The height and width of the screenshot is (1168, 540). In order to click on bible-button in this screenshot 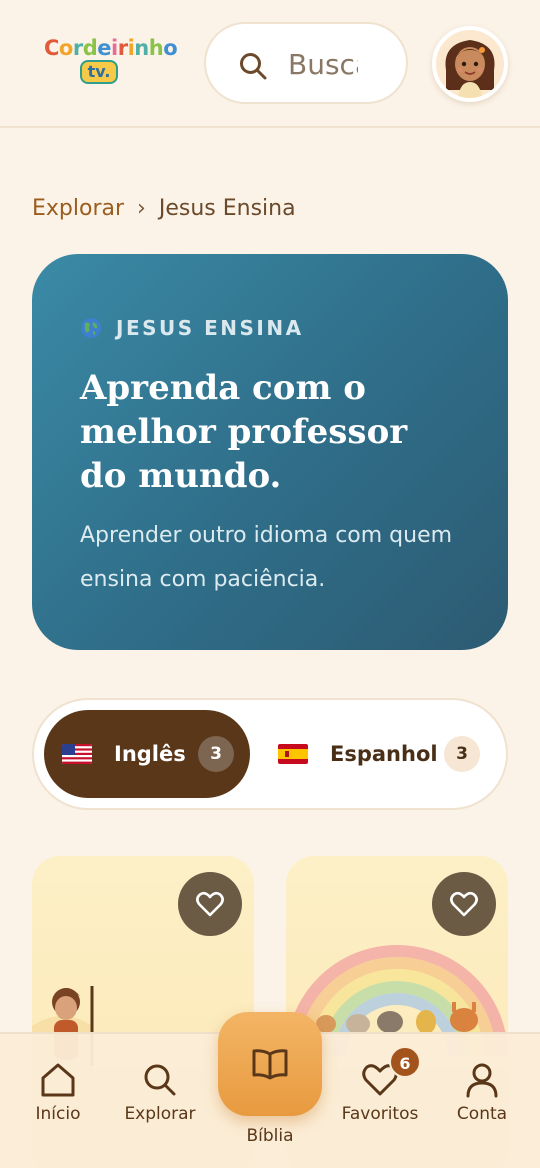, I will do `click(270, 1064)`.